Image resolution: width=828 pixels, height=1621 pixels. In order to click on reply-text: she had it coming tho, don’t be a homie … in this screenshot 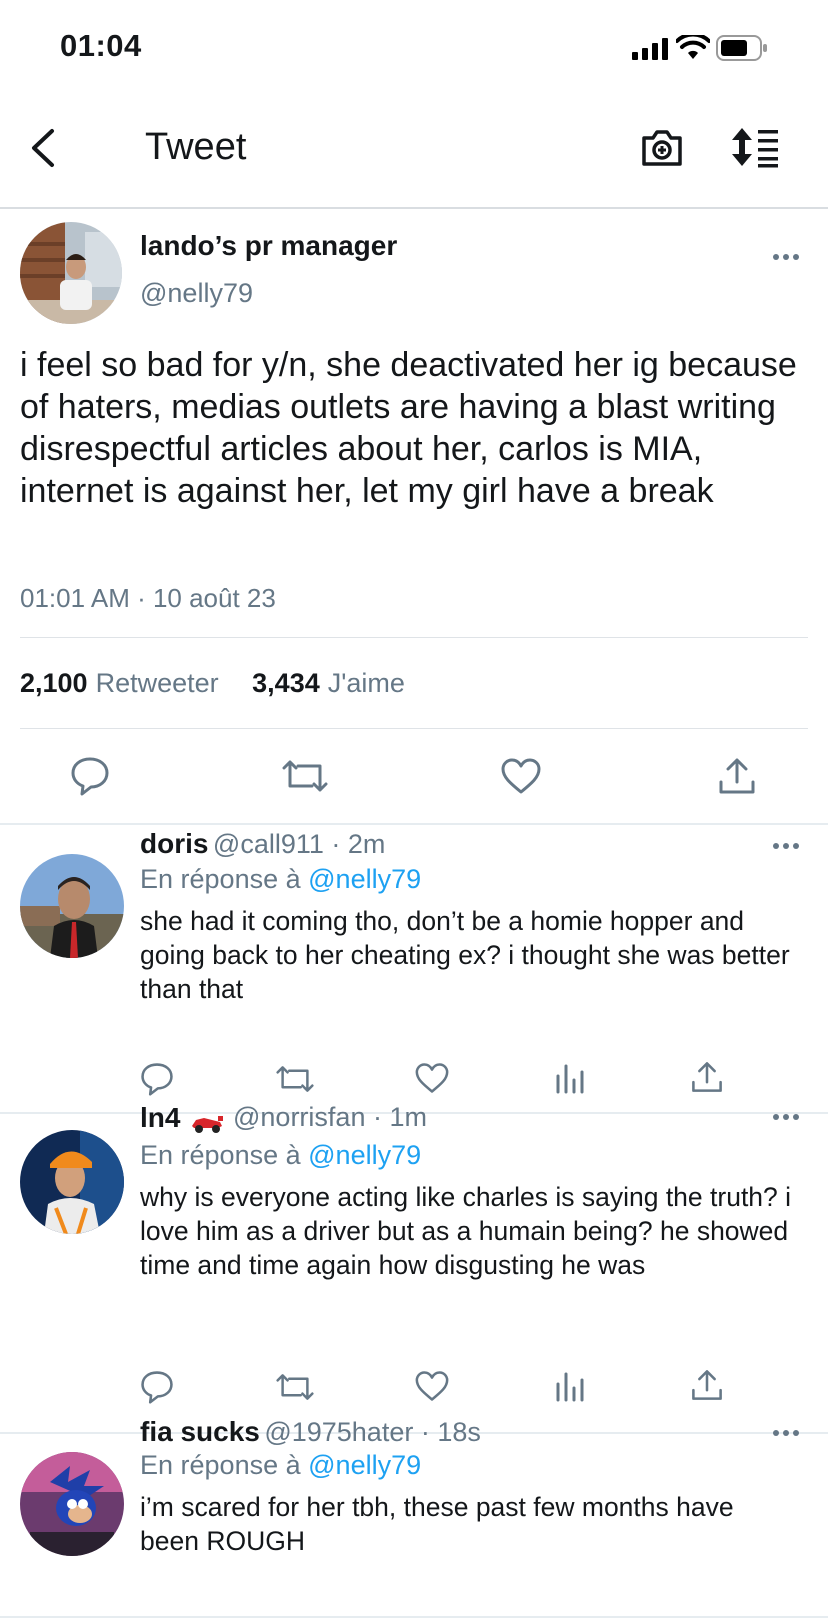, I will do `click(465, 955)`.